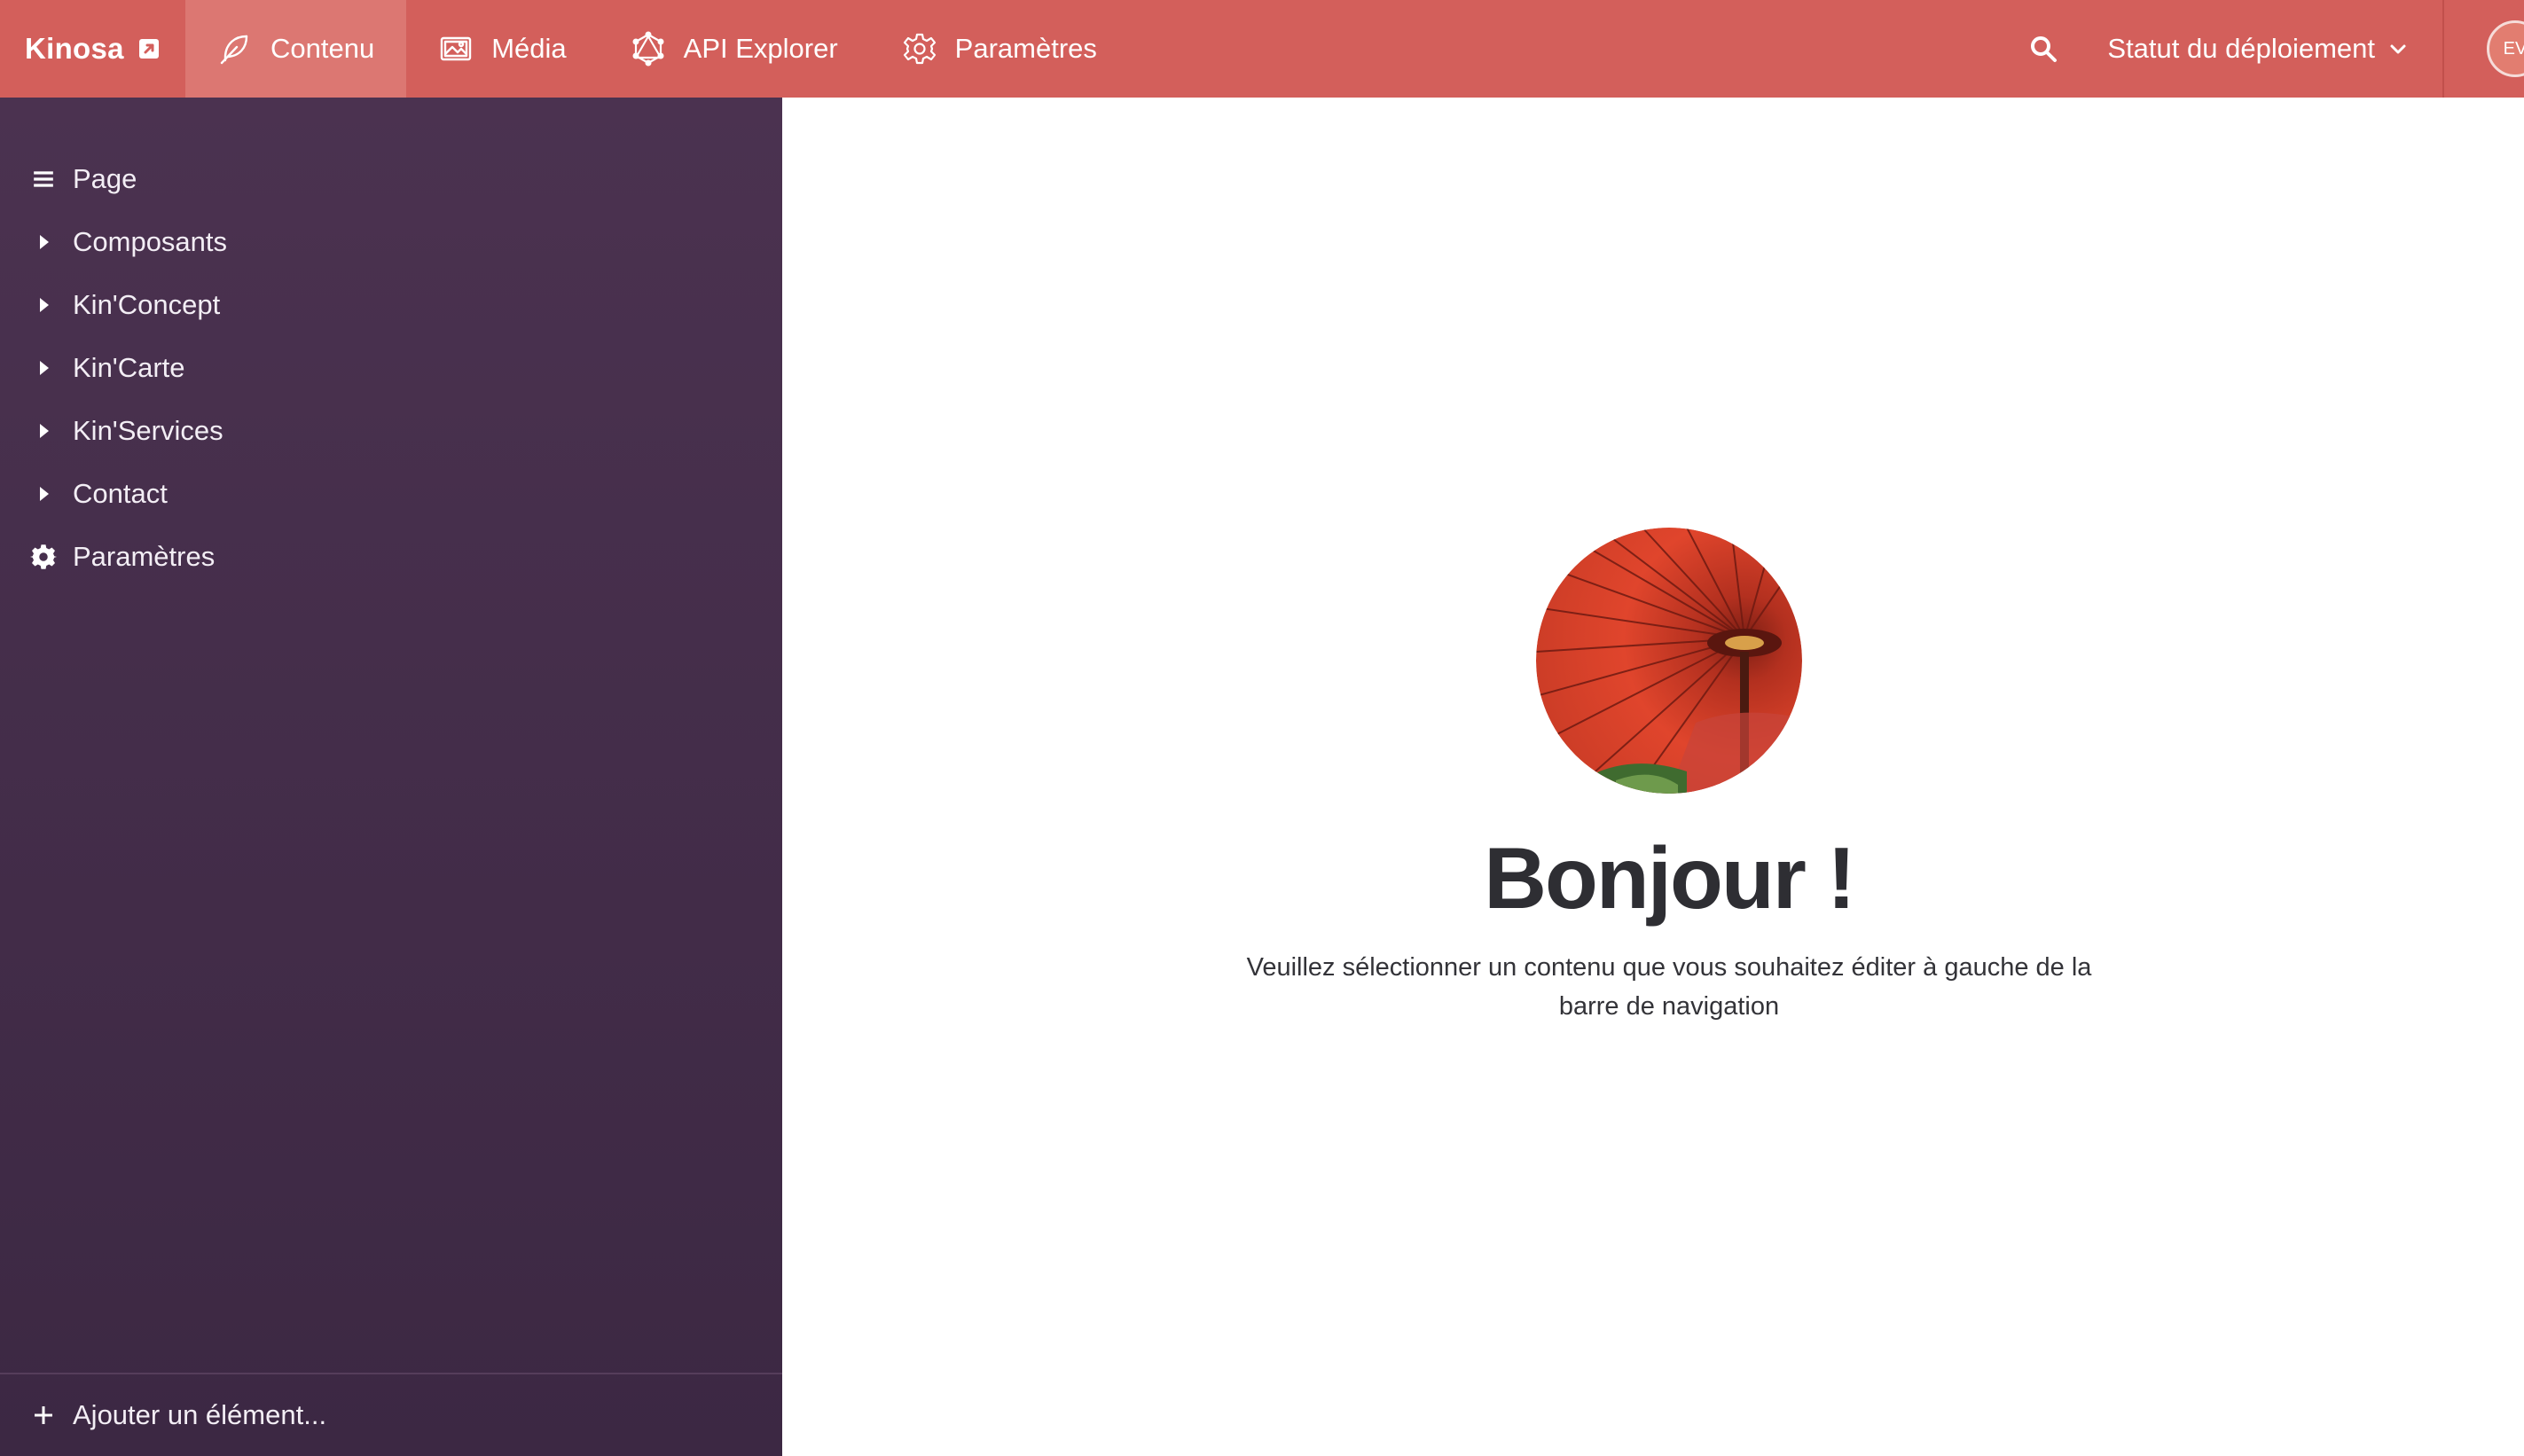 The image size is (2524, 1456). I want to click on search-icon, so click(2044, 49).